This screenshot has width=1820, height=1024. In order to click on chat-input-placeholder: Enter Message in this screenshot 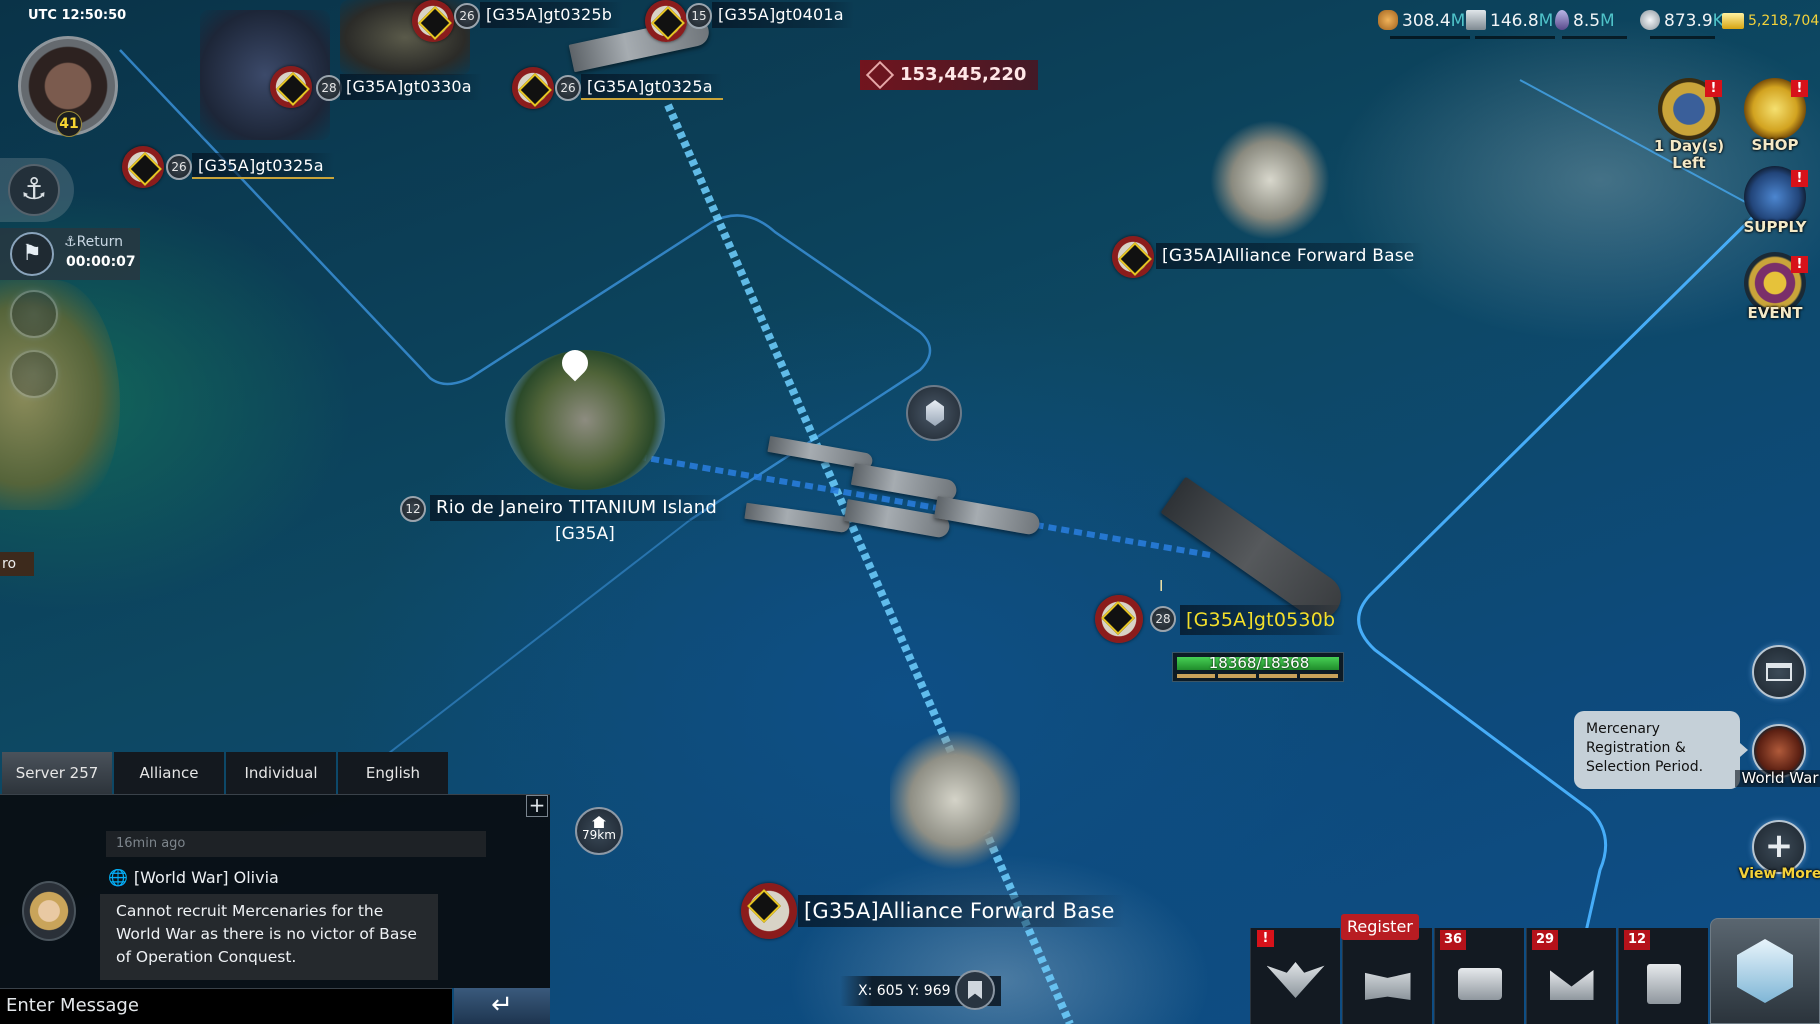, I will do `click(72, 1005)`.